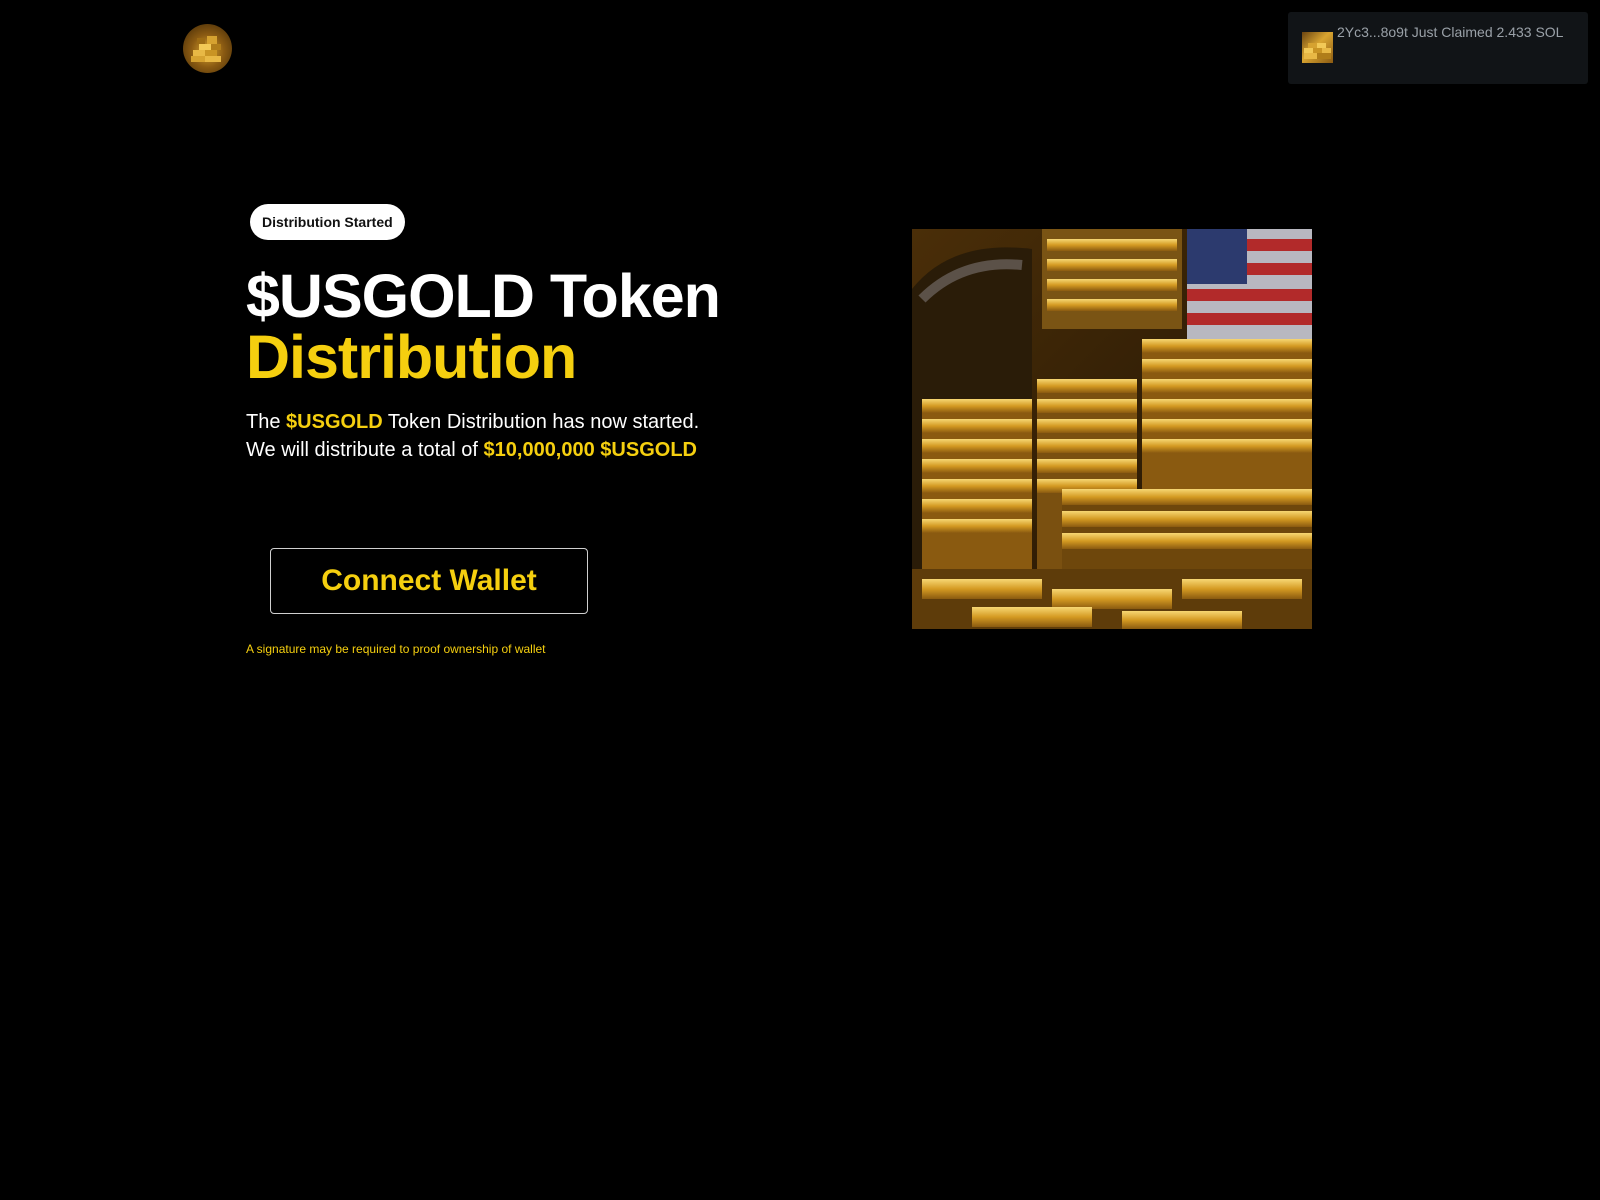  What do you see at coordinates (1438, 48) in the screenshot?
I see `claim-toast: 2Yc3...8o9t Just Claimed 2.433 SOL` at bounding box center [1438, 48].